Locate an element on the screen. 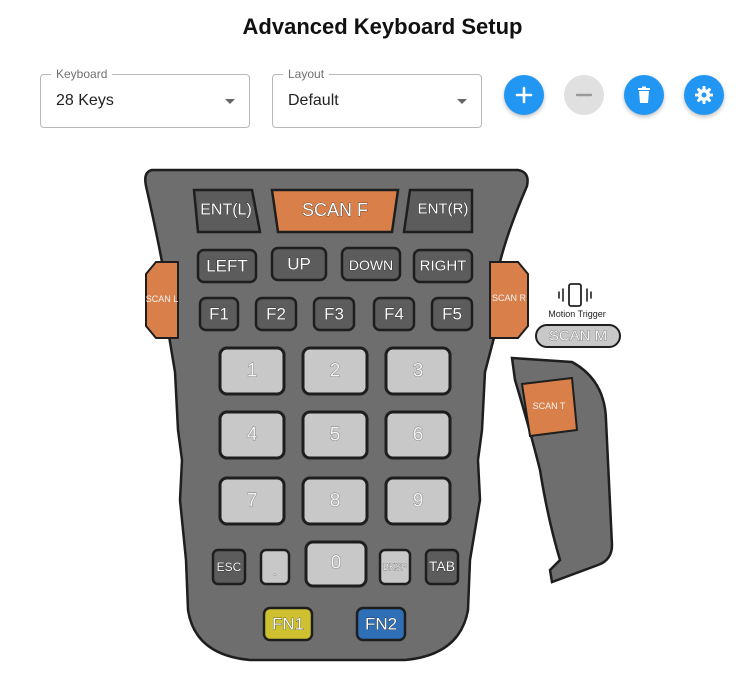 The width and height of the screenshot is (747, 675). key-f2: F2 is located at coordinates (276, 314).